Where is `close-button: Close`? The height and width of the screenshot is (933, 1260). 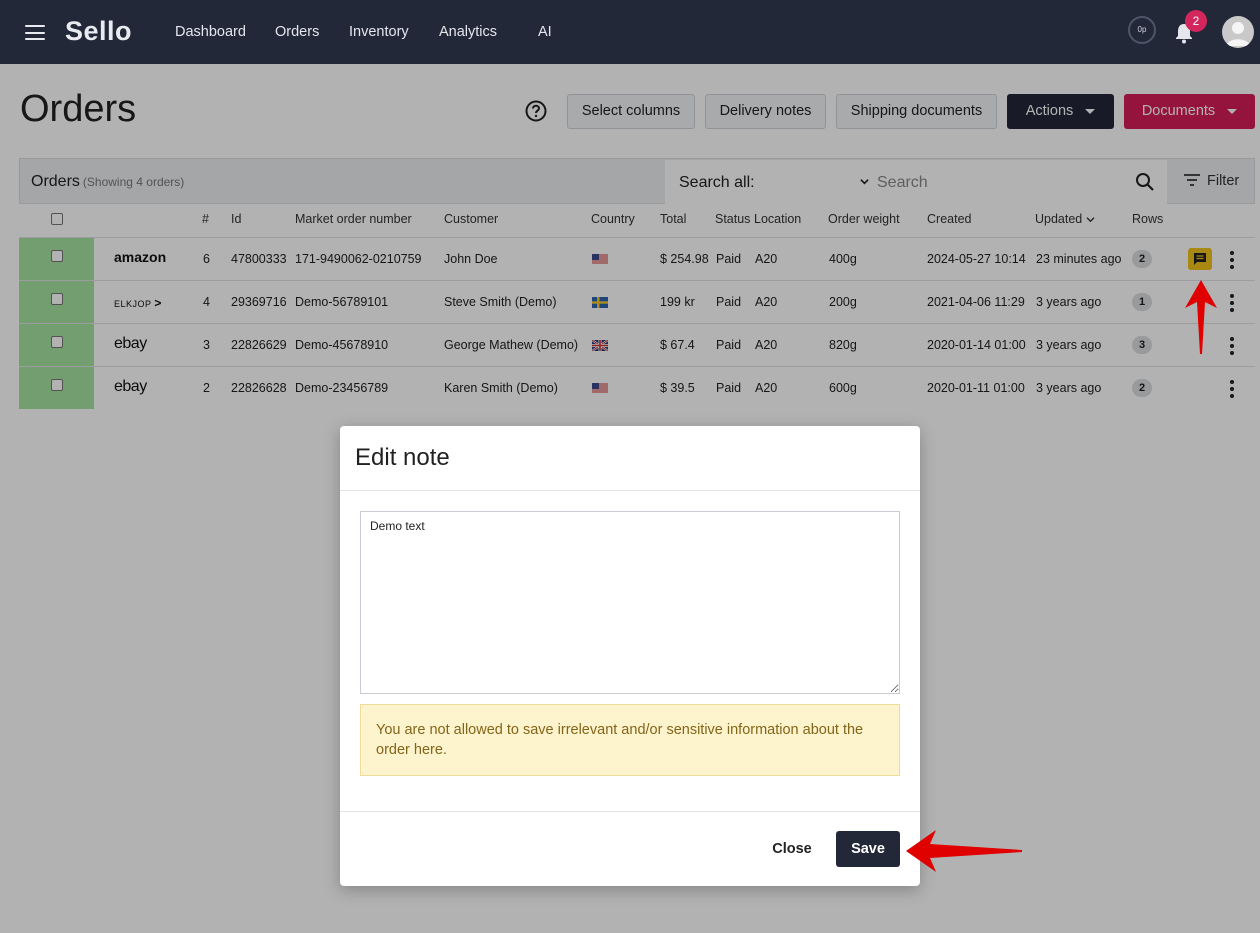 close-button: Close is located at coordinates (792, 849).